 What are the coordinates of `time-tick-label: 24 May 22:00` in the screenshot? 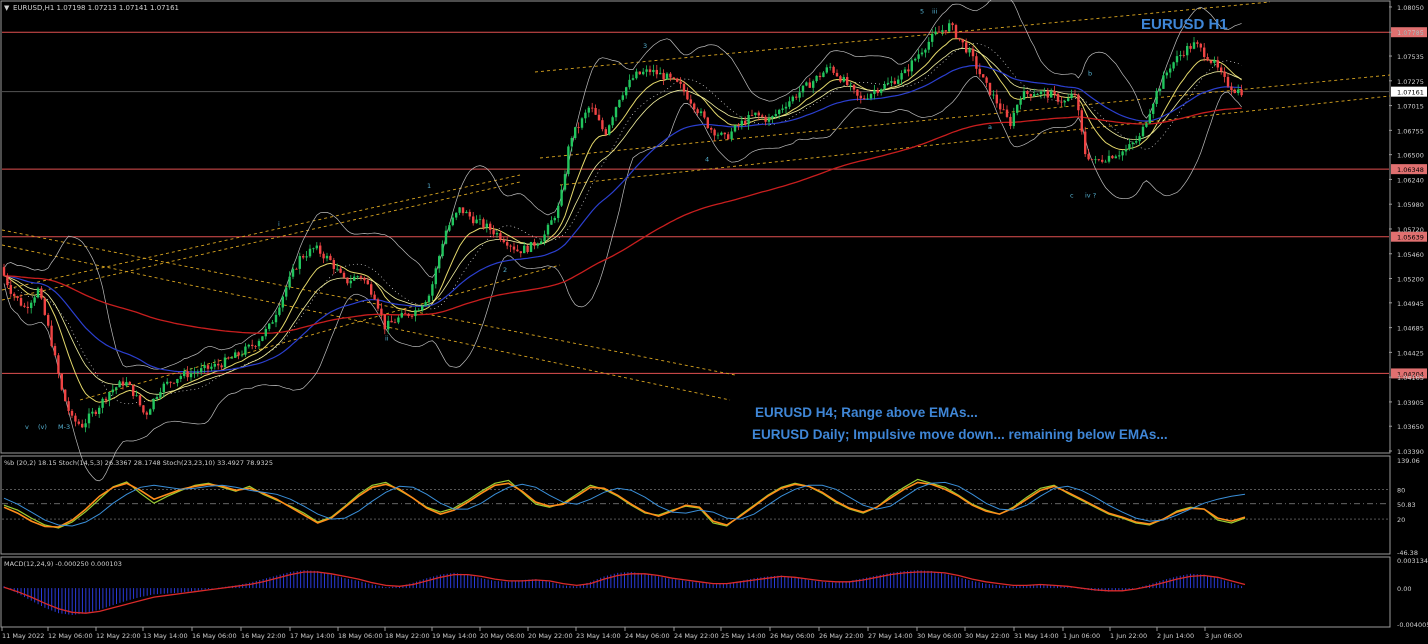 It's located at (696, 636).